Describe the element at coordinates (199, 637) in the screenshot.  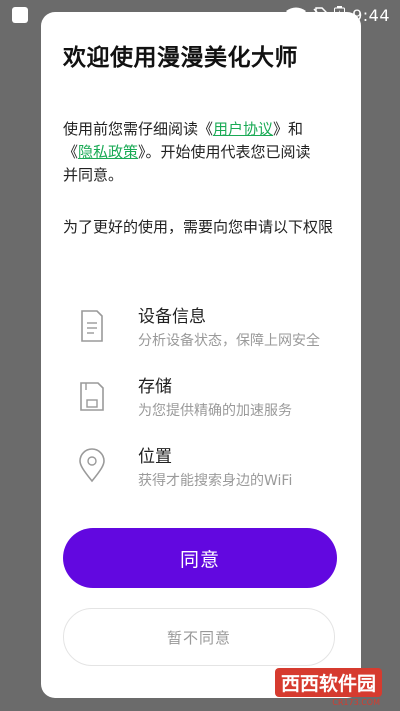
I see `disagree-button: 暂不同意` at that location.